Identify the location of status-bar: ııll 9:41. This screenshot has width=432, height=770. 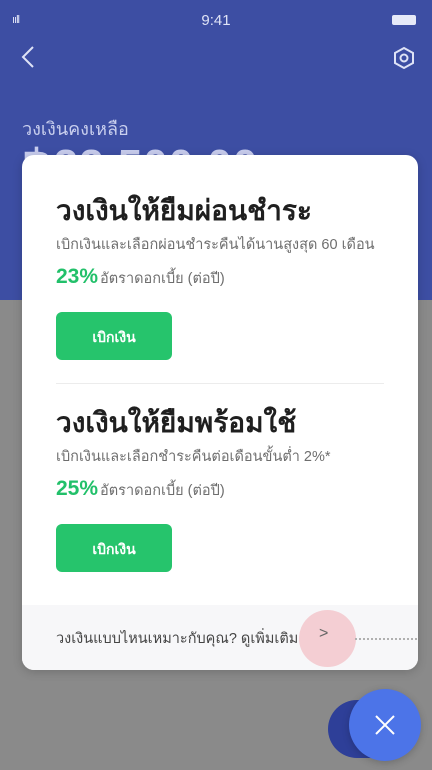
(216, 22).